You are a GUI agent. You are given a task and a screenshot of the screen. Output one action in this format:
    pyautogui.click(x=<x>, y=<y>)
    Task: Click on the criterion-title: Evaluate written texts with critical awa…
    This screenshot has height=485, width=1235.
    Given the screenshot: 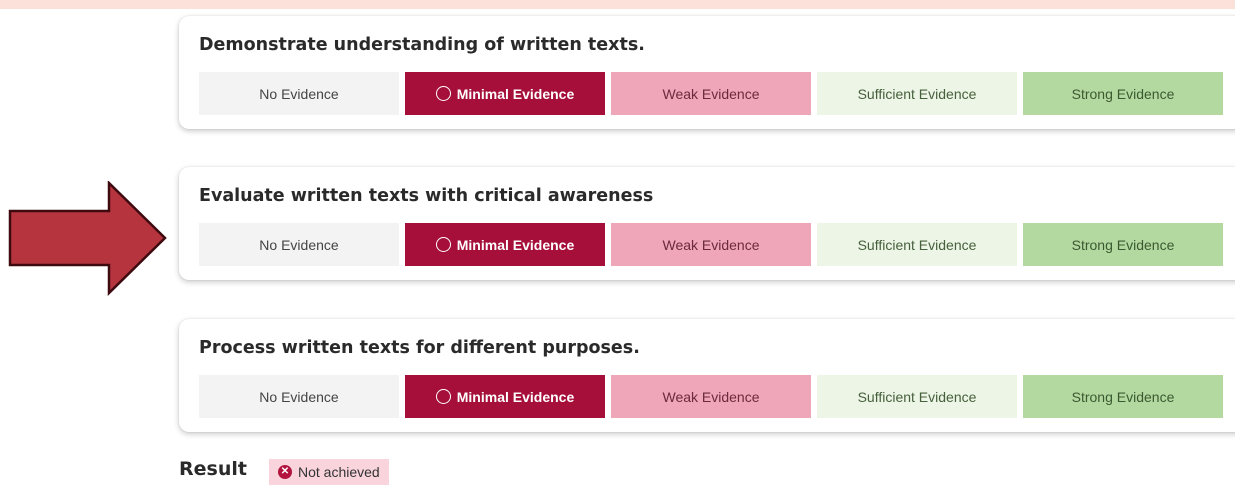 What is the action you would take?
    pyautogui.click(x=426, y=196)
    